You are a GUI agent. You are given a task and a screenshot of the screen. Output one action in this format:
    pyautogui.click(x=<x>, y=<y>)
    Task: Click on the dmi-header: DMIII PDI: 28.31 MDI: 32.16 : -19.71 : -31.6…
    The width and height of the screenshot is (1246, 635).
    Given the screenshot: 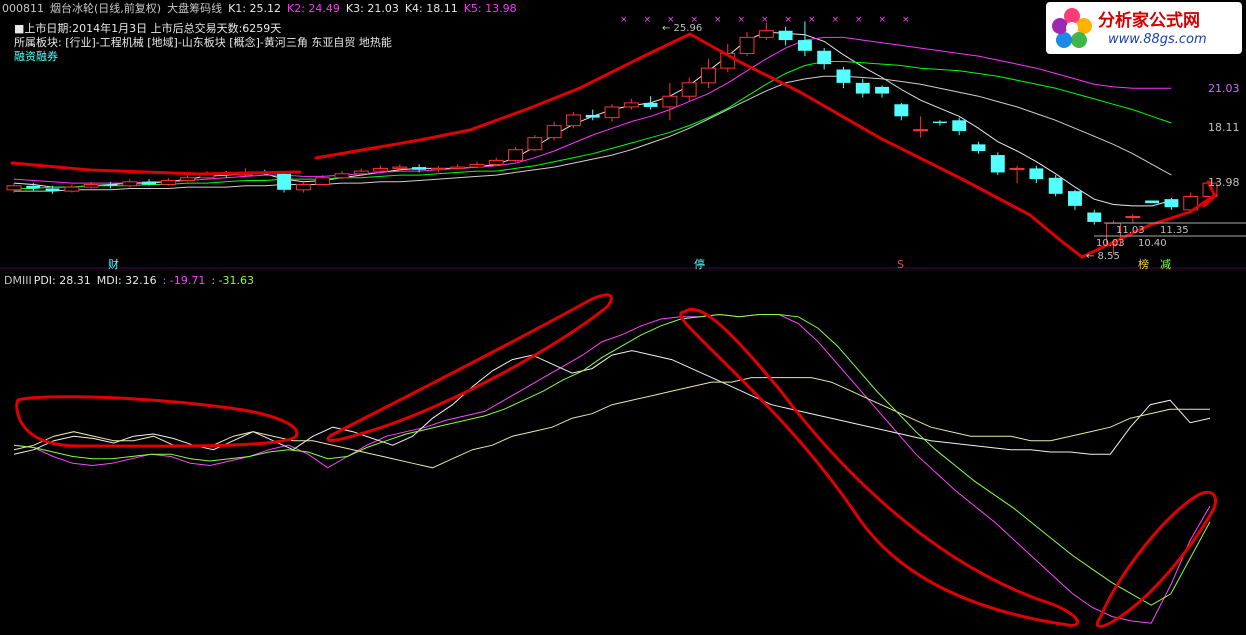 What is the action you would take?
    pyautogui.click(x=132, y=280)
    